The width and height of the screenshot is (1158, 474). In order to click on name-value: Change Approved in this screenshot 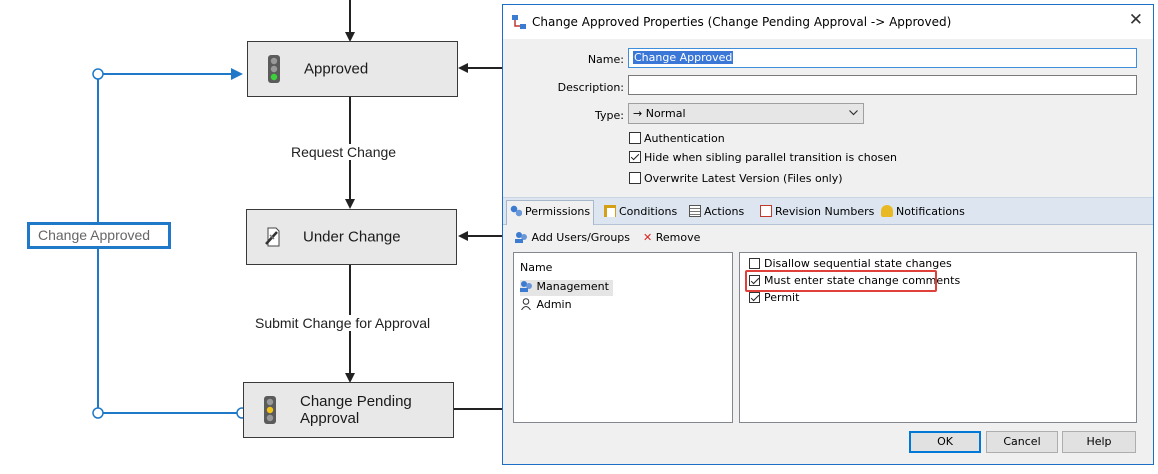, I will do `click(683, 57)`.